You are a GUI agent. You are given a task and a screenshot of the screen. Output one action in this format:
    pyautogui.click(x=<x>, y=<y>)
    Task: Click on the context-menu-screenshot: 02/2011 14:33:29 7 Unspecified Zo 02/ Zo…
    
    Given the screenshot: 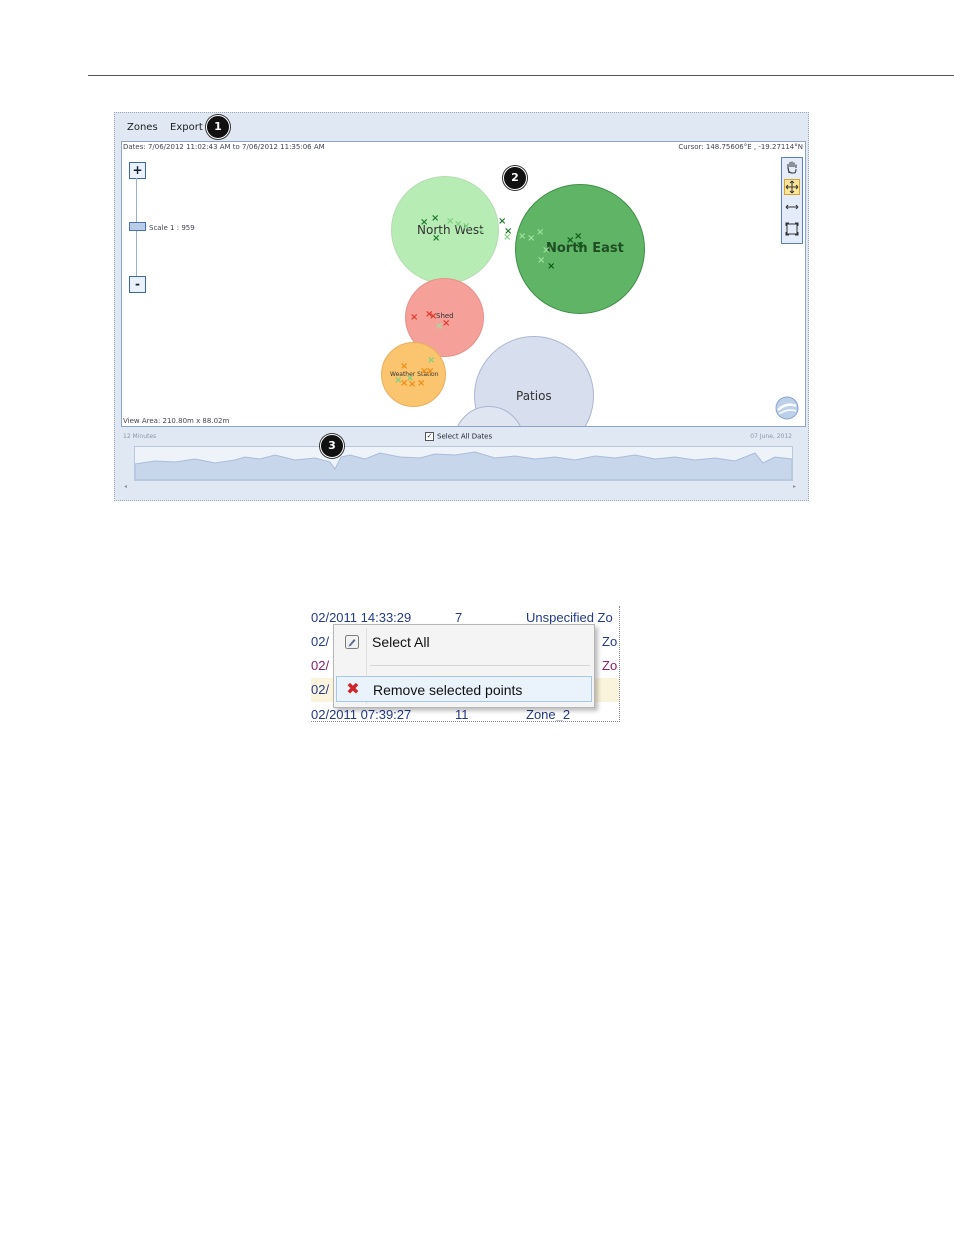 What is the action you would take?
    pyautogui.click(x=465, y=664)
    